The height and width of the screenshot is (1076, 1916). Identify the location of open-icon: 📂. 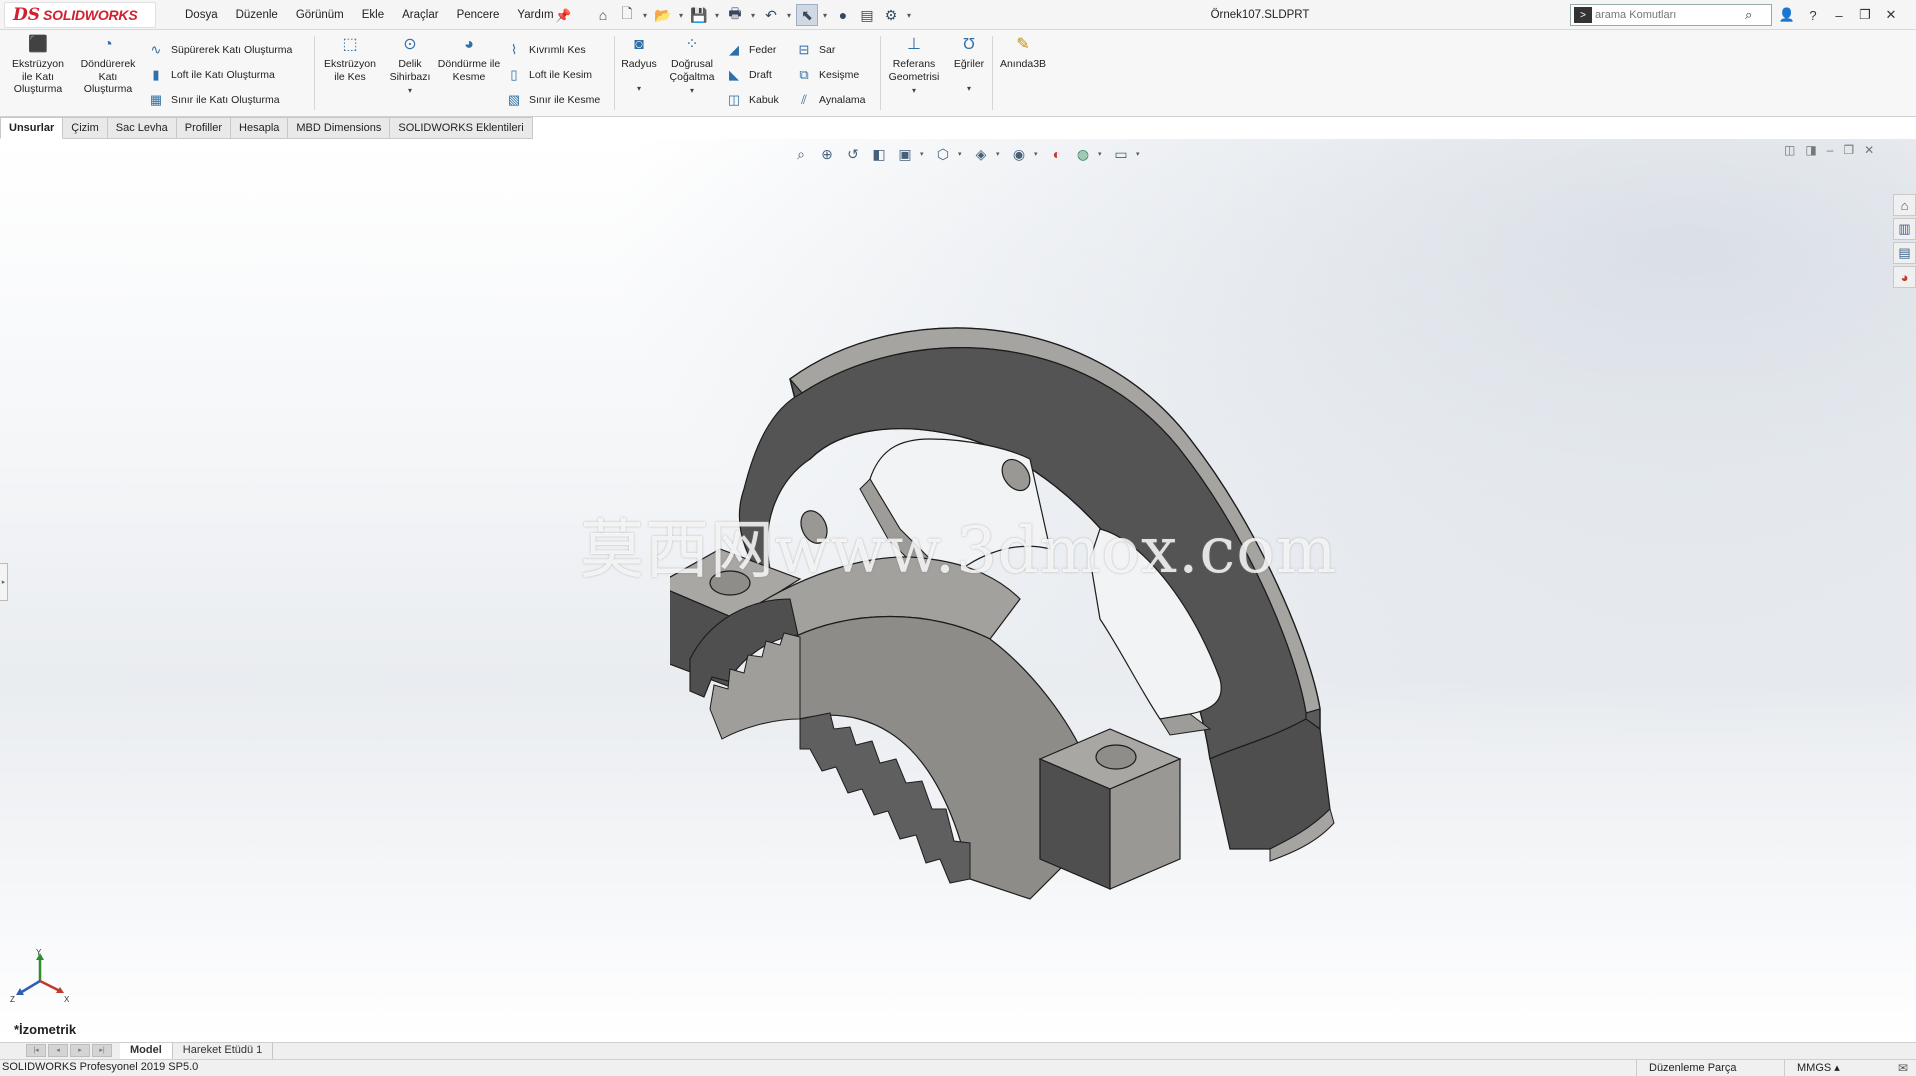
(663, 15).